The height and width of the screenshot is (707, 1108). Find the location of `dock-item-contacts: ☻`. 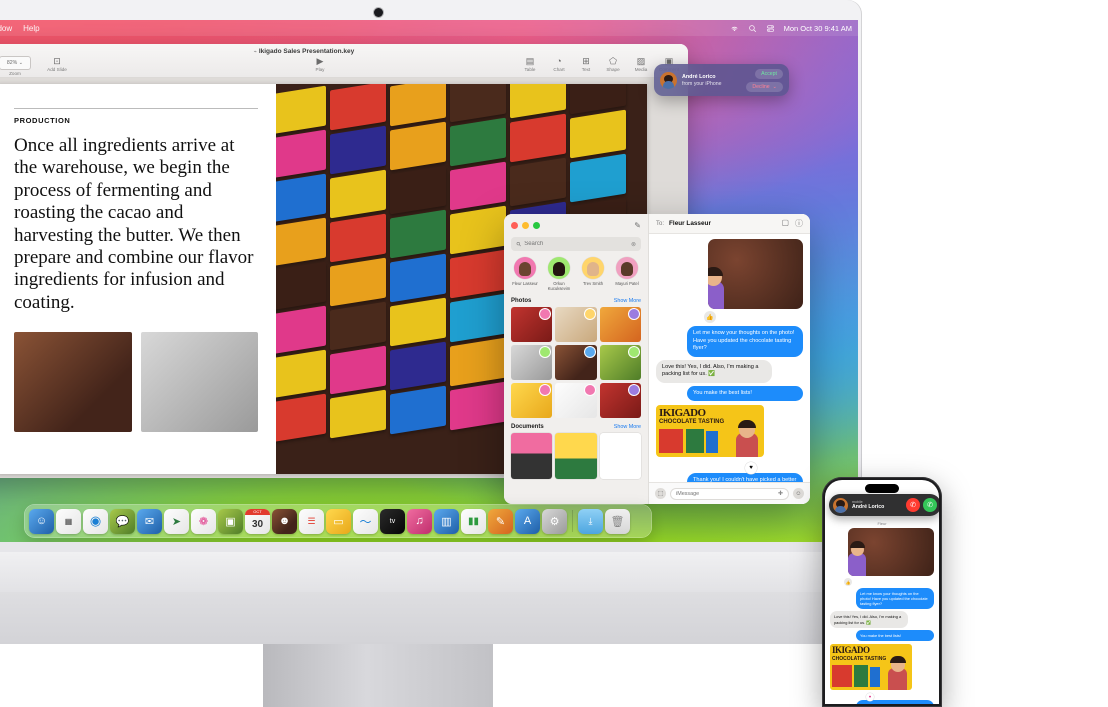

dock-item-contacts: ☻ is located at coordinates (284, 521).